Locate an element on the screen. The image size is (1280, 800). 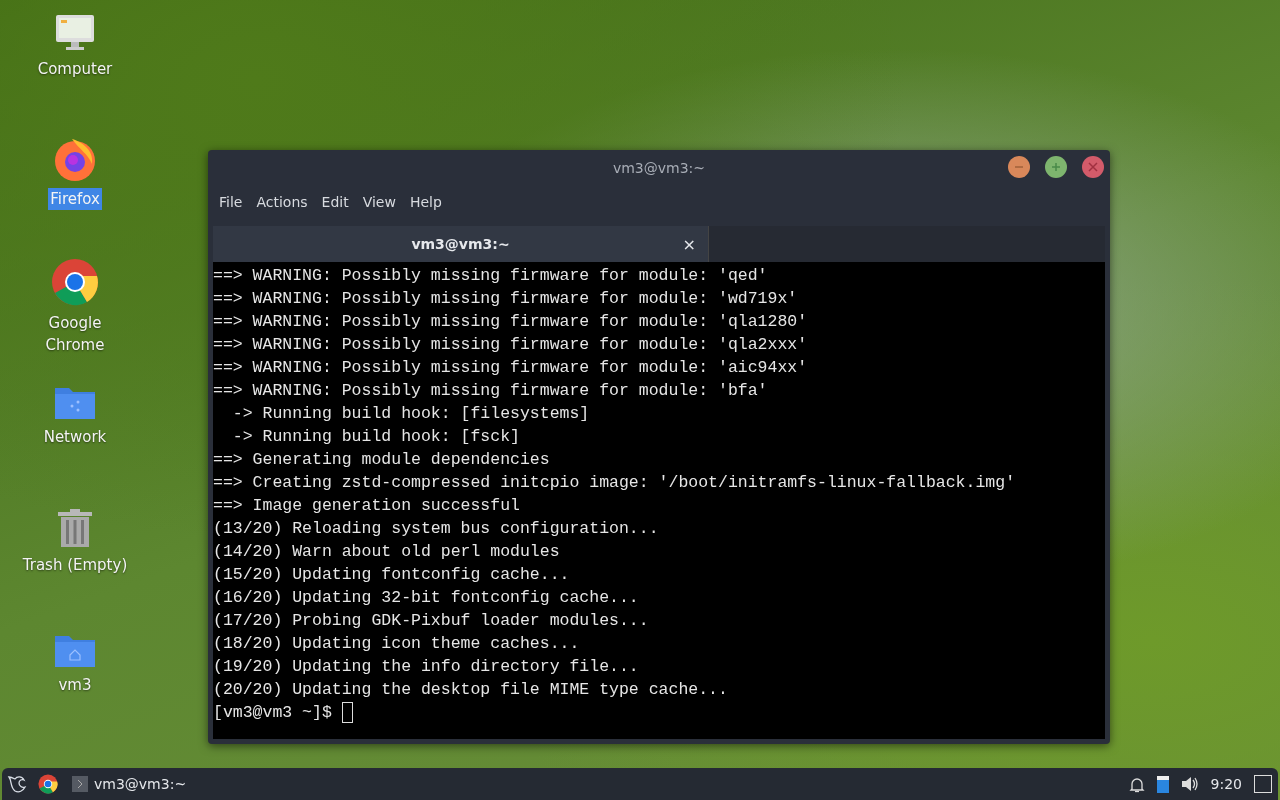
clock: 9:20 is located at coordinates (1226, 784).